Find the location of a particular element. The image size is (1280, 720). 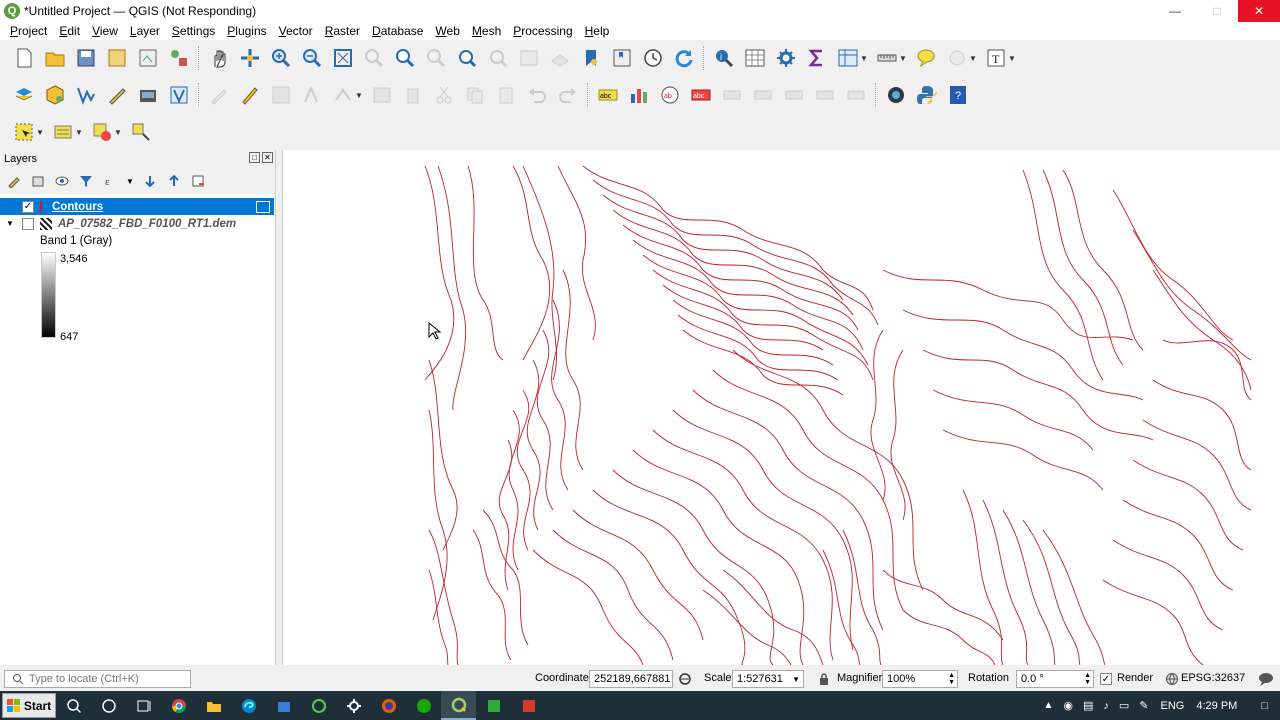

clock: 4:29 PM is located at coordinates (1216, 706).